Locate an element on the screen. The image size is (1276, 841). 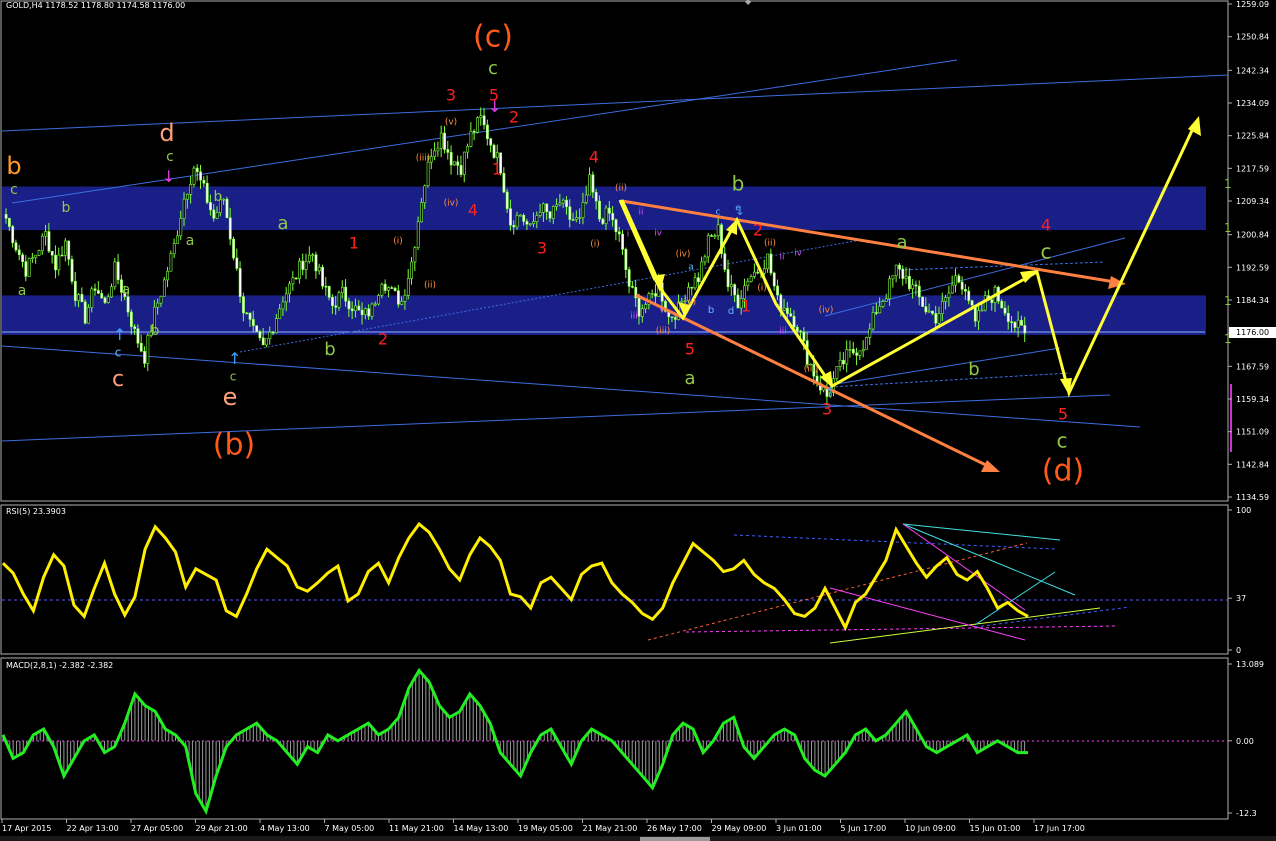
wave-label: c is located at coordinates (718, 213).